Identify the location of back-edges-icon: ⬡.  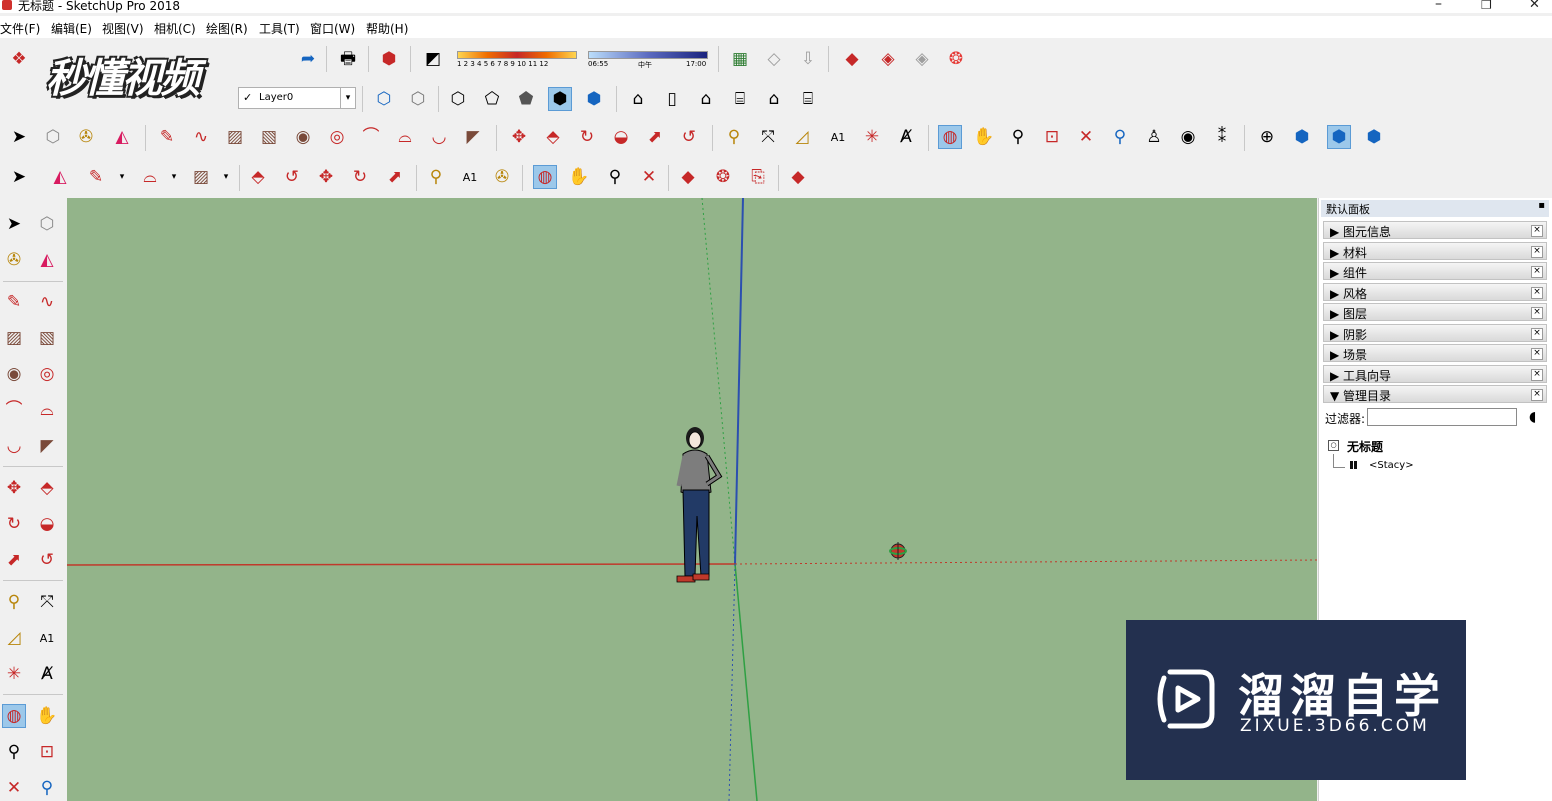
(418, 99).